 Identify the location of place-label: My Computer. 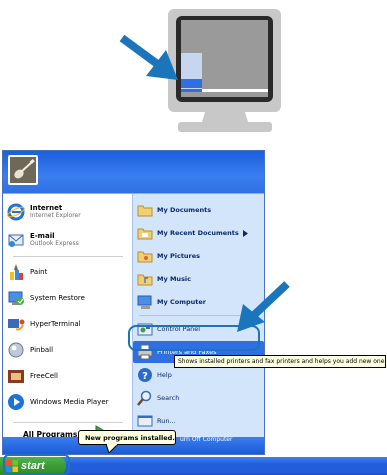
(181, 302).